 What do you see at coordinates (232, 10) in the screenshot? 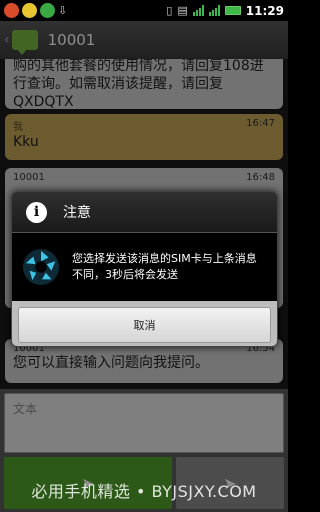
I see `battery-icon` at bounding box center [232, 10].